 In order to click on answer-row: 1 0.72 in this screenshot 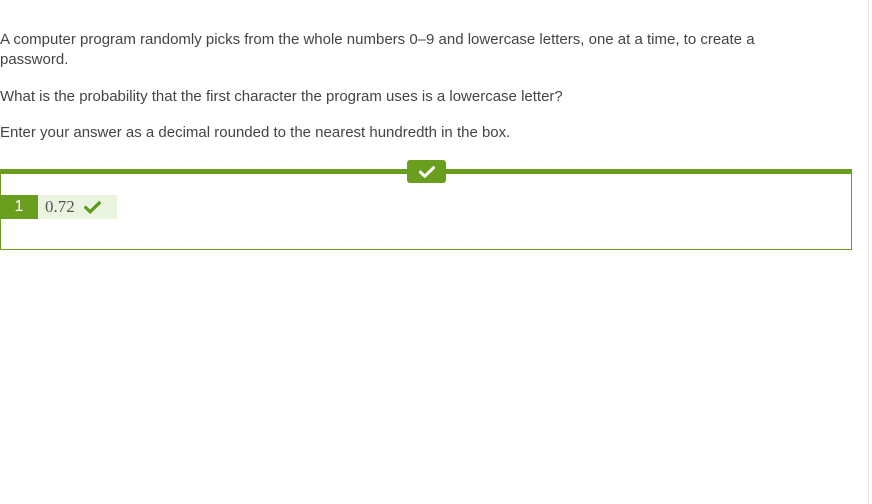, I will do `click(58, 207)`.